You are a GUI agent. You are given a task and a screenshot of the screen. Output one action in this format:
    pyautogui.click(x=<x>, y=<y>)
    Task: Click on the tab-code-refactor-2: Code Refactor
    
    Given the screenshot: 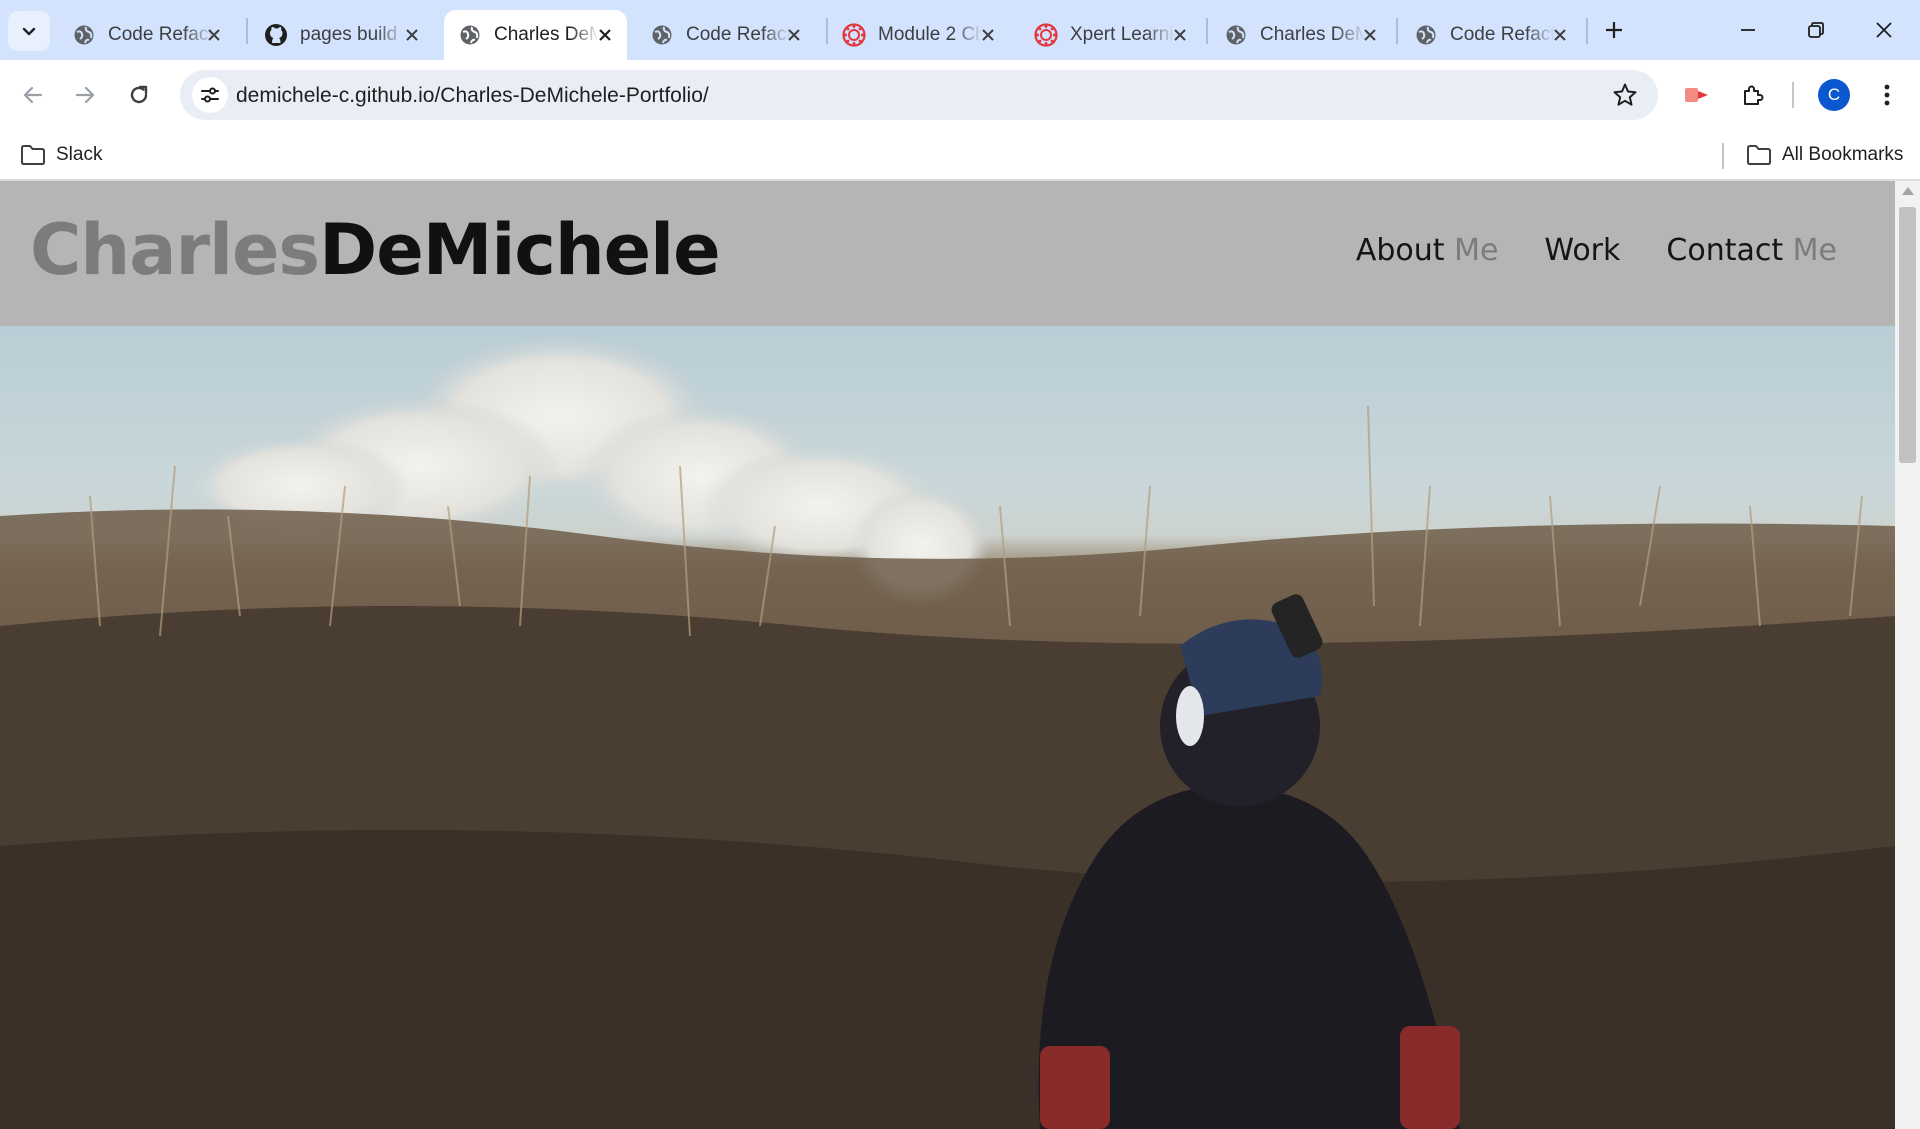 What is the action you would take?
    pyautogui.click(x=726, y=35)
    